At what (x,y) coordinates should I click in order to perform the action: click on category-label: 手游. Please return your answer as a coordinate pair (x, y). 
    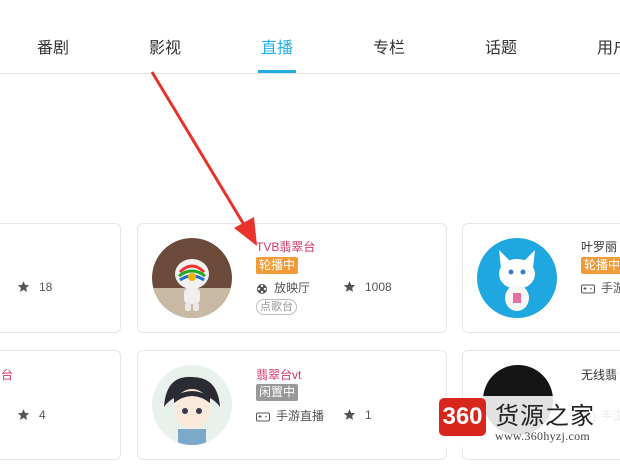
    Looking at the image, I should click on (610, 288).